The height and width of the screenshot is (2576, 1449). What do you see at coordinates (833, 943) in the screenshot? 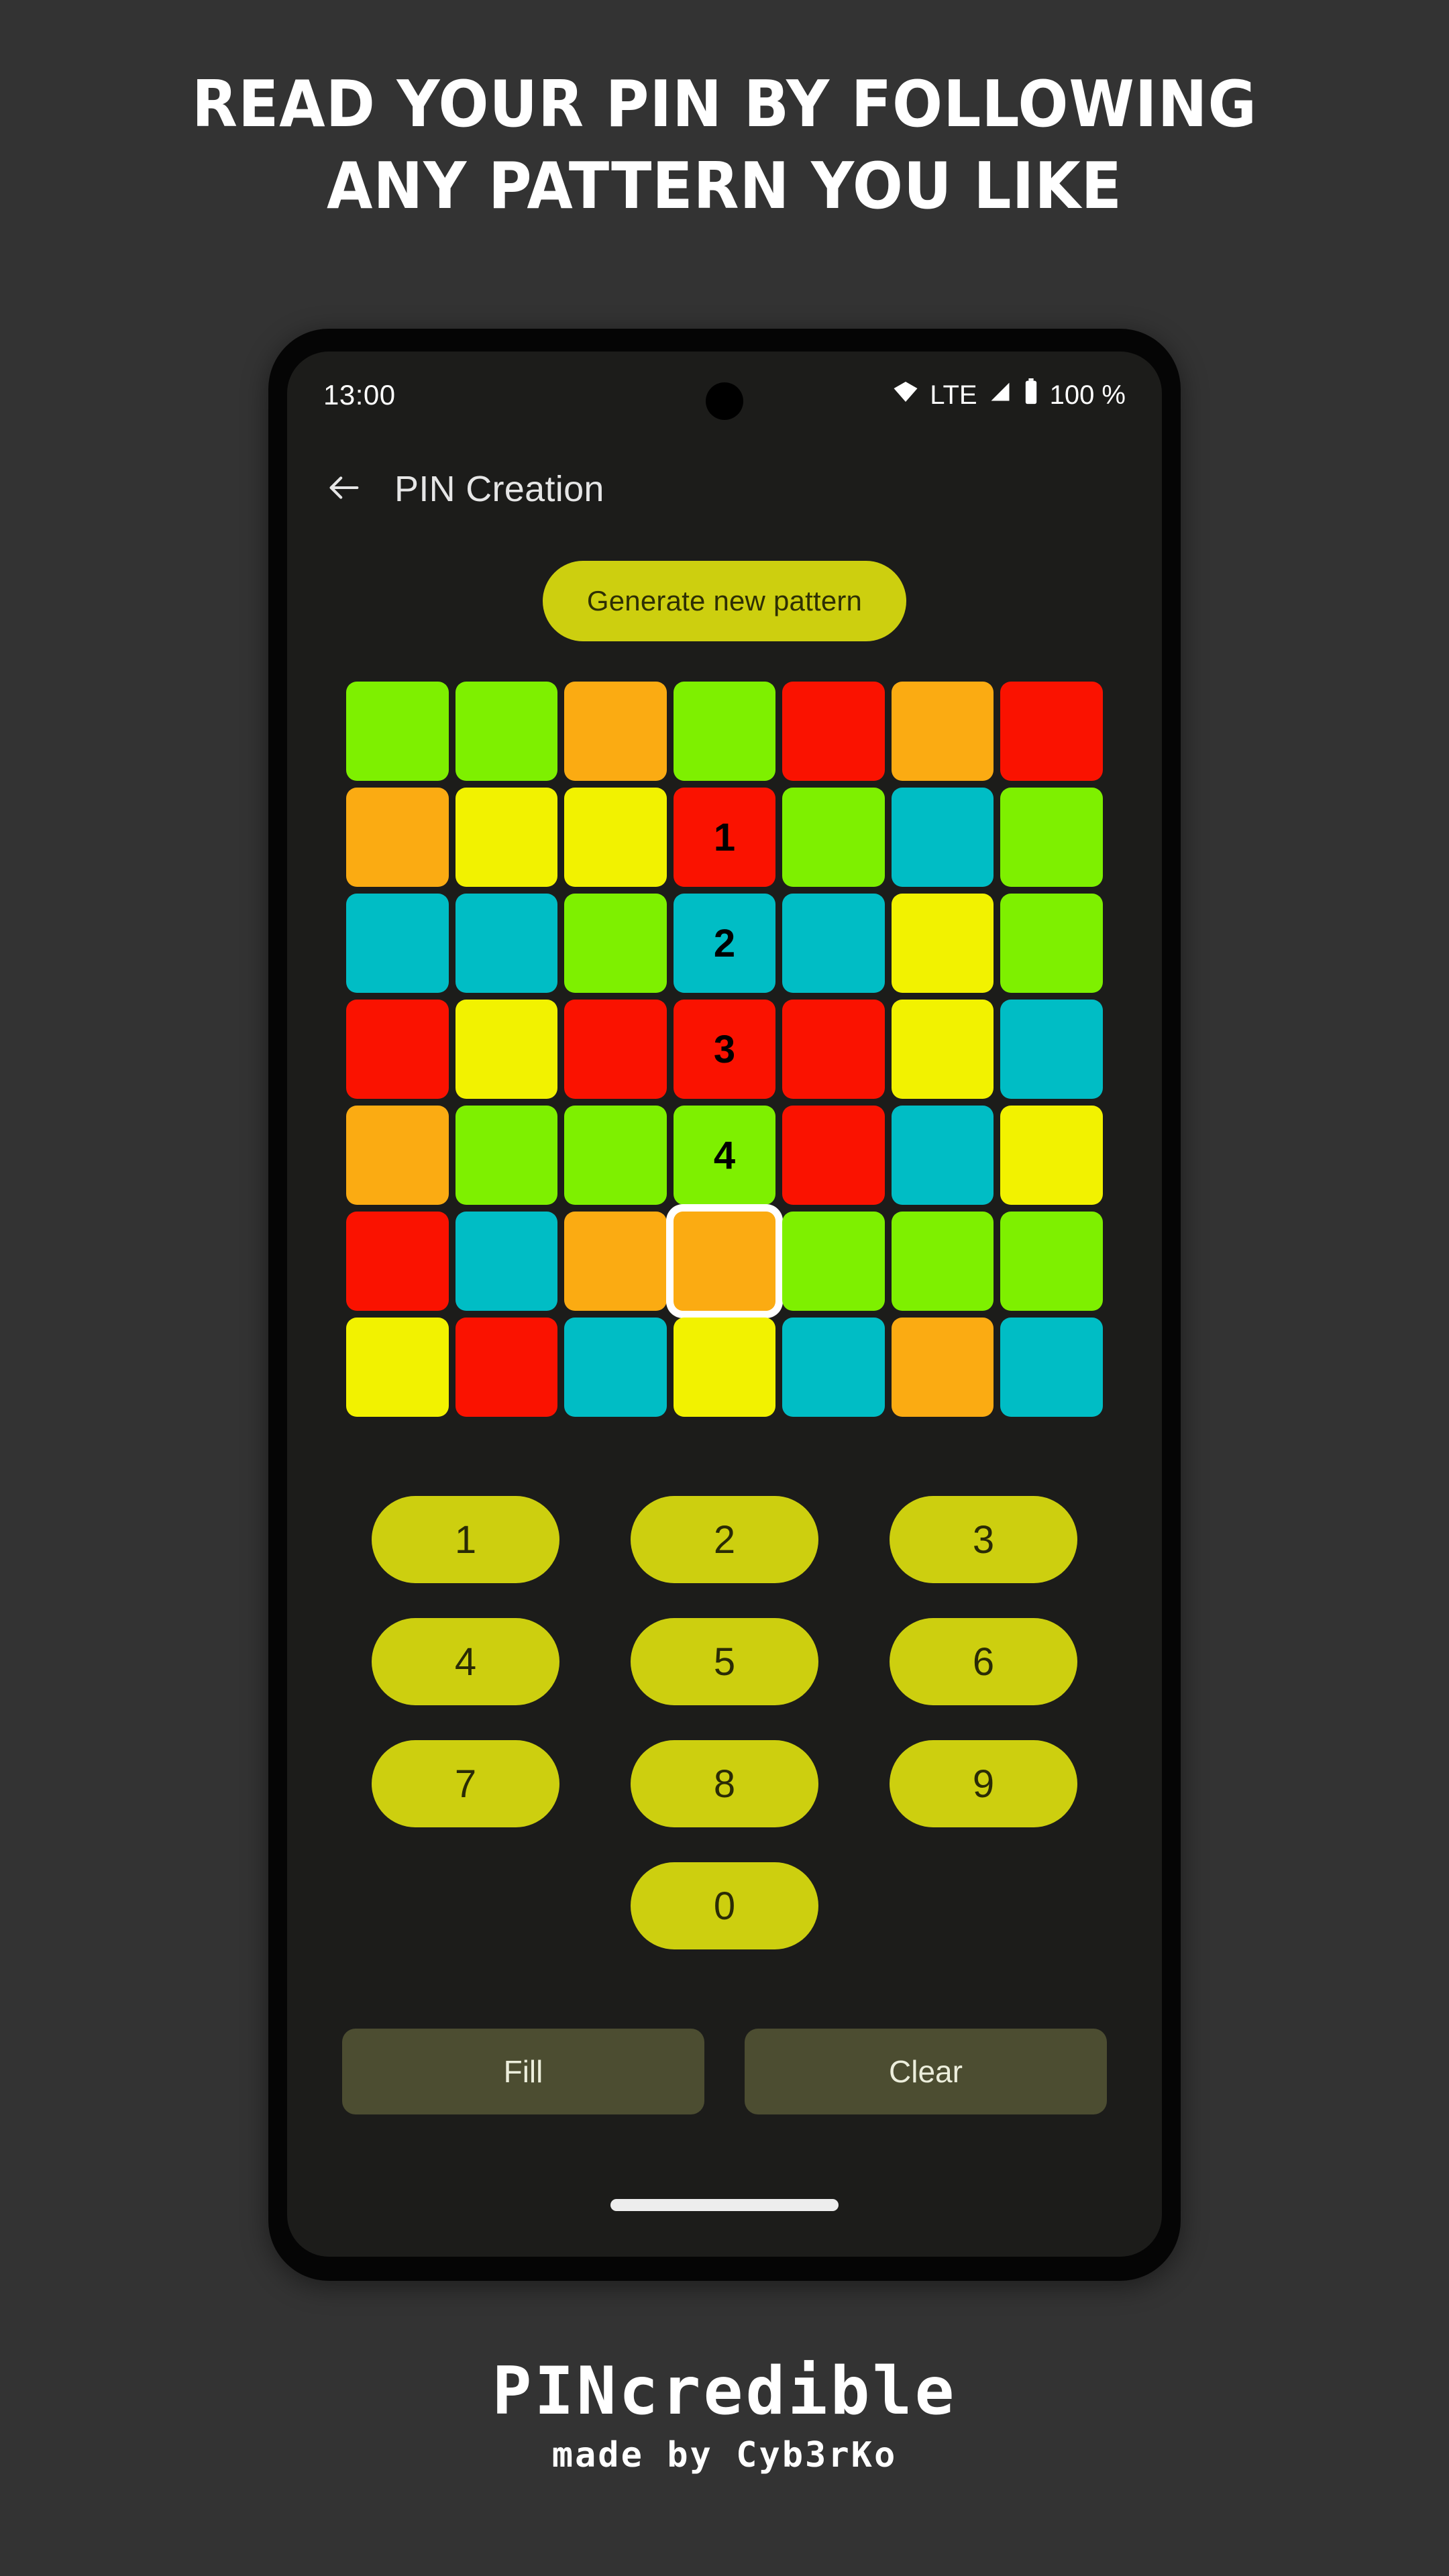
I see `pattern-tile-r3-c5` at bounding box center [833, 943].